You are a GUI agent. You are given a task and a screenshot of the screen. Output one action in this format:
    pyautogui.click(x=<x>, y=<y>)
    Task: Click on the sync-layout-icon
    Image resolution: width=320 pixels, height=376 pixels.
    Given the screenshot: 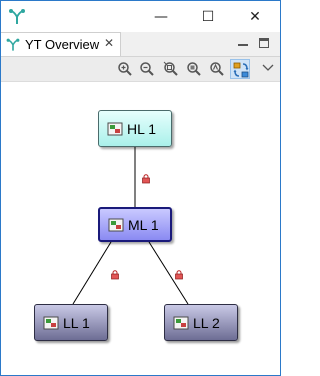 What is the action you would take?
    pyautogui.click(x=241, y=70)
    